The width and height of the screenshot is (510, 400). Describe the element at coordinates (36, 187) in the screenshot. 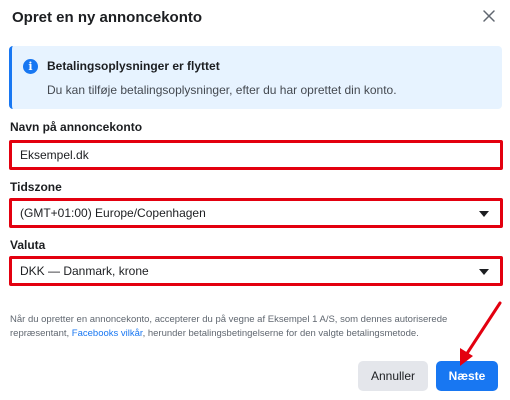

I see `timezone-label: Tidszone` at that location.